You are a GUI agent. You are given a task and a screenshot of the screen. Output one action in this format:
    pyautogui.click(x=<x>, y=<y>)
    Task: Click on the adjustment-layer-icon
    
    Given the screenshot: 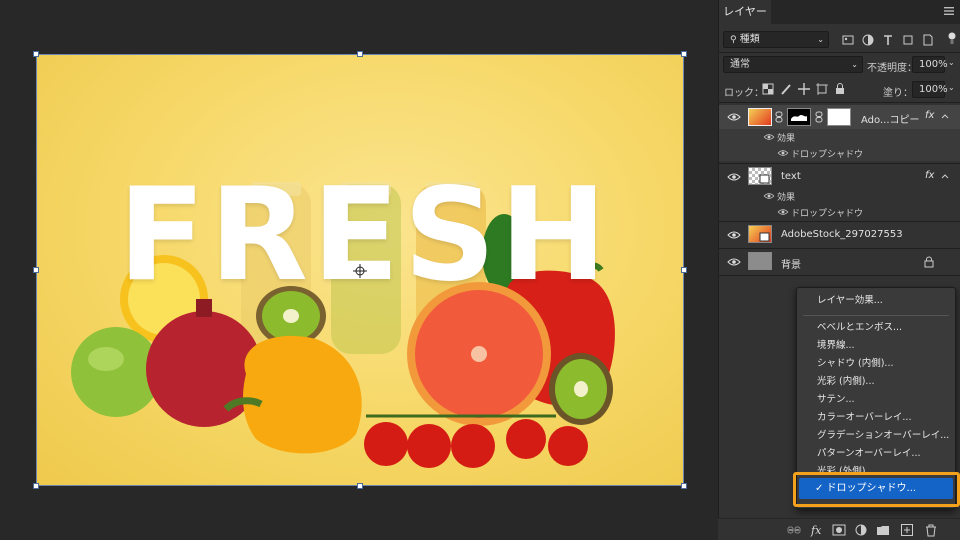 What is the action you would take?
    pyautogui.click(x=861, y=530)
    